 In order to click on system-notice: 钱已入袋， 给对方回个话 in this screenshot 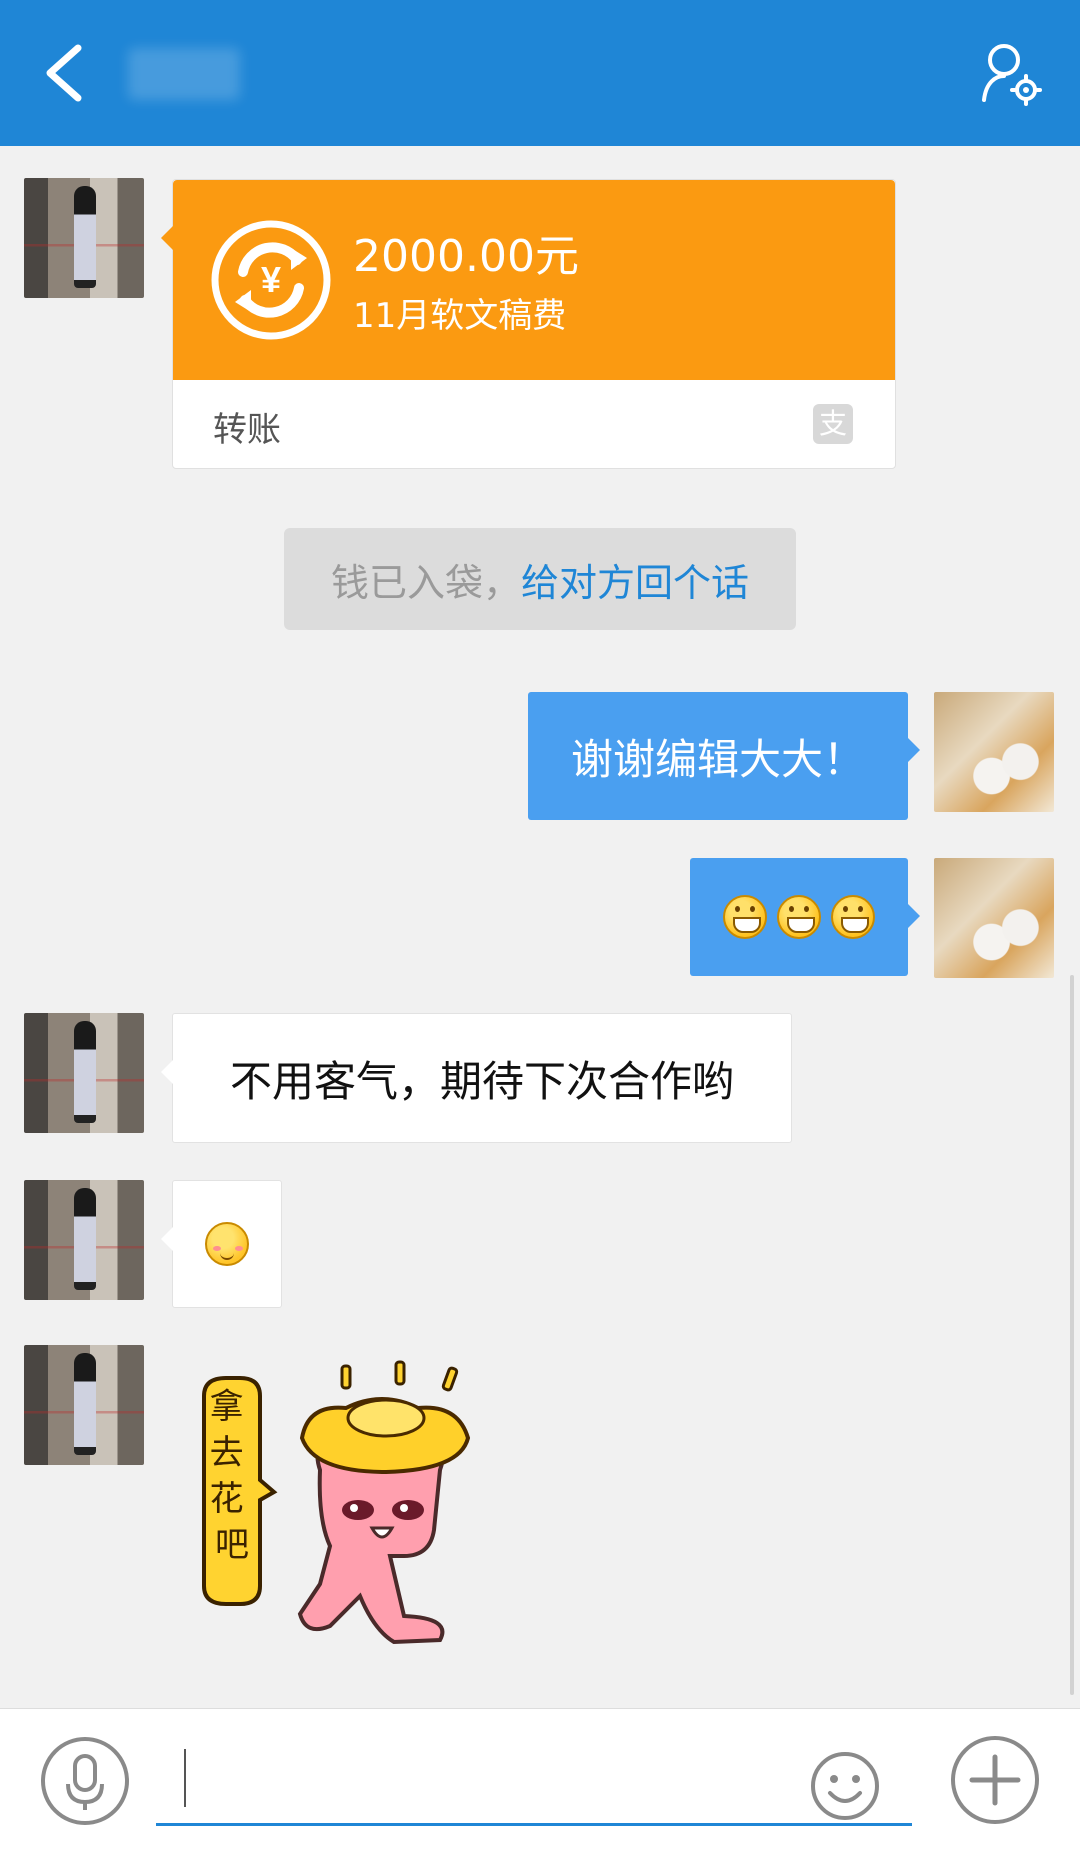, I will do `click(540, 579)`.